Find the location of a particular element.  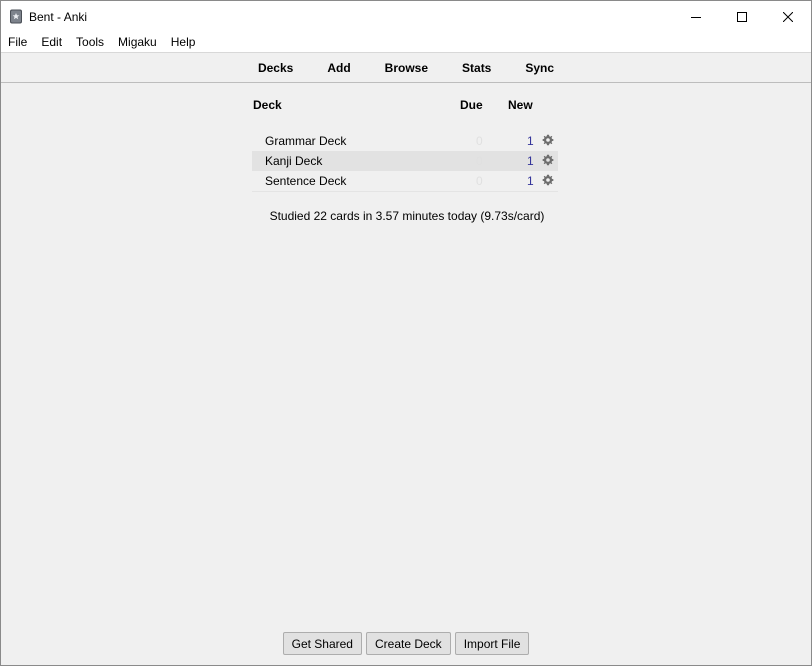

close-button is located at coordinates (788, 16).